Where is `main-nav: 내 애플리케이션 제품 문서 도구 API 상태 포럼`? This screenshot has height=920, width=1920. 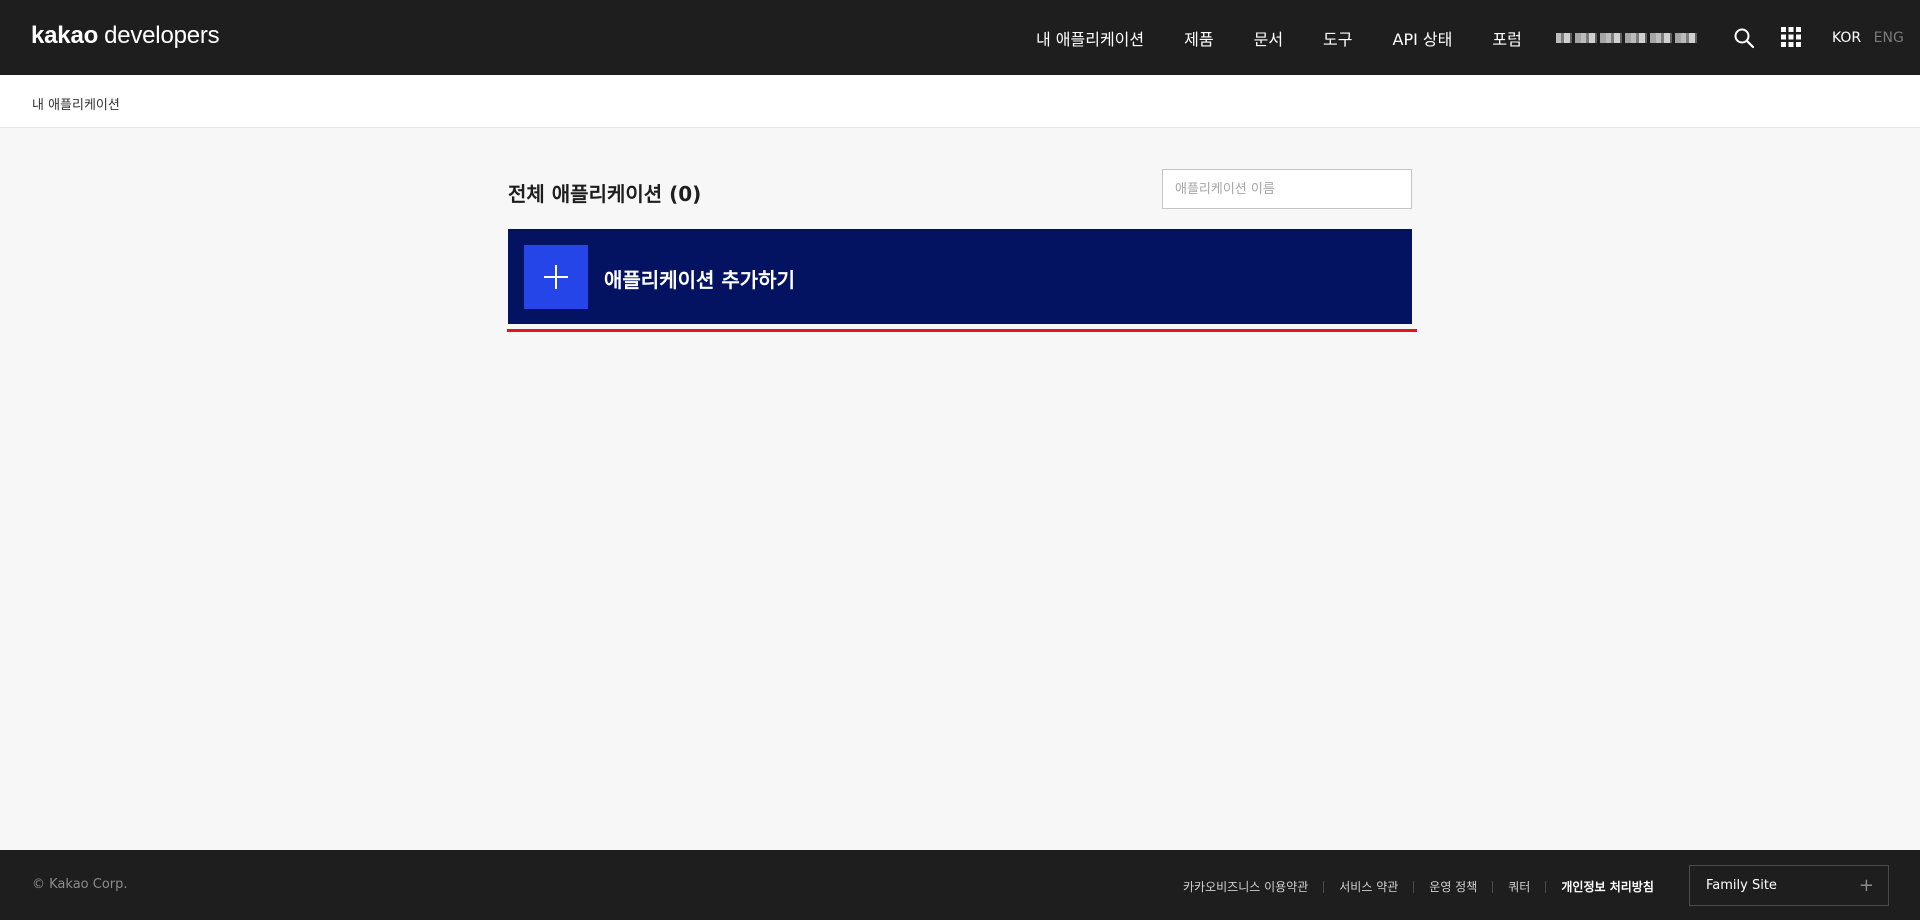
main-nav: 내 애플리케이션 제품 문서 도구 API 상태 포럼 is located at coordinates (1279, 37).